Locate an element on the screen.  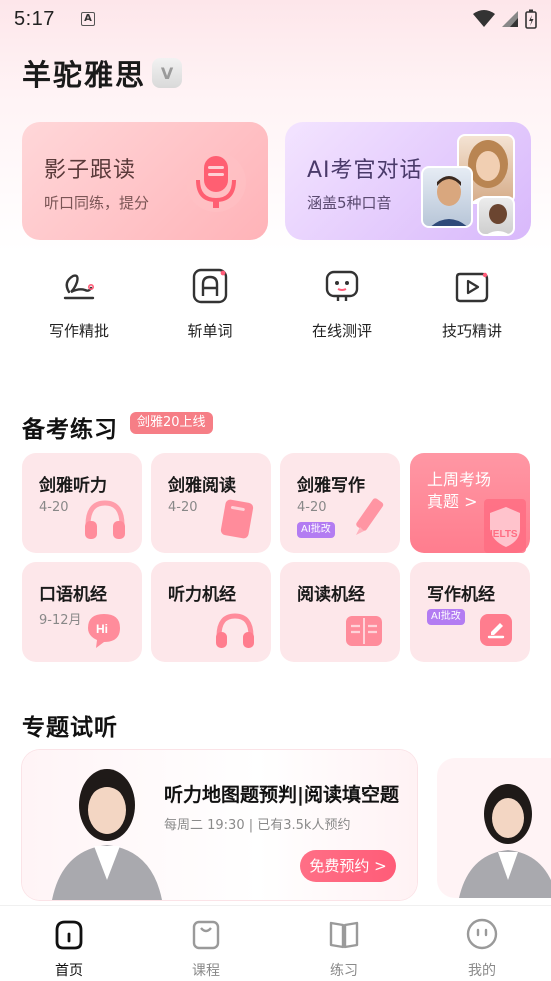
quick-label: 斩单词 is located at coordinates (210, 331).